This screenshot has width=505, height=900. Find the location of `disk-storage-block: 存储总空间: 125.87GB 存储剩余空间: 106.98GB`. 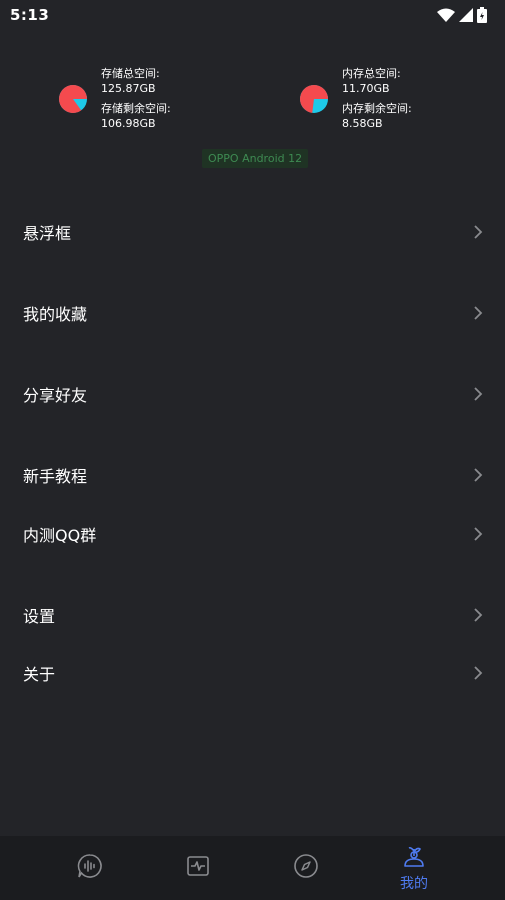

disk-storage-block: 存储总空间: 125.87GB 存储剩余空间: 106.98GB is located at coordinates (114, 98).